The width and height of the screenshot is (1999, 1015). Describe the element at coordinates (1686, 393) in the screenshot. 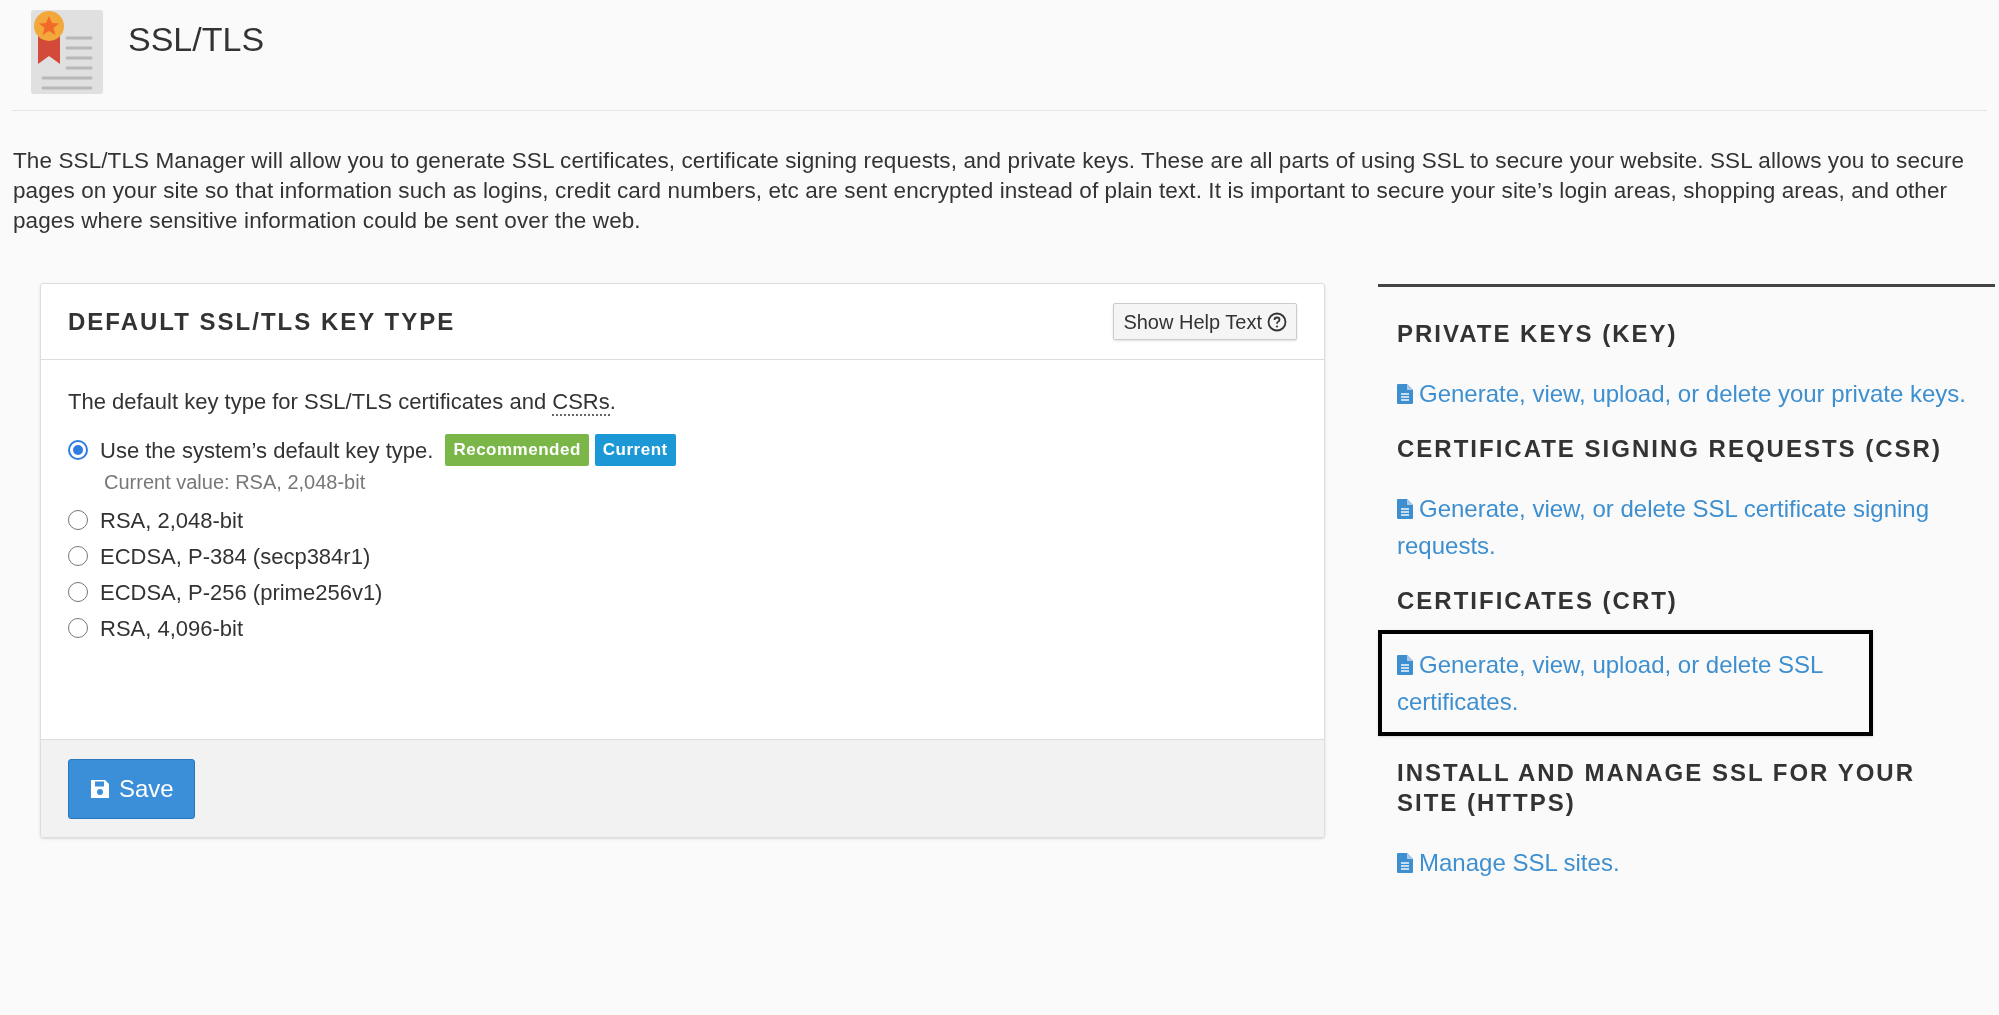

I see `section-link: Generate, view, upload, or delete your private keys.` at that location.